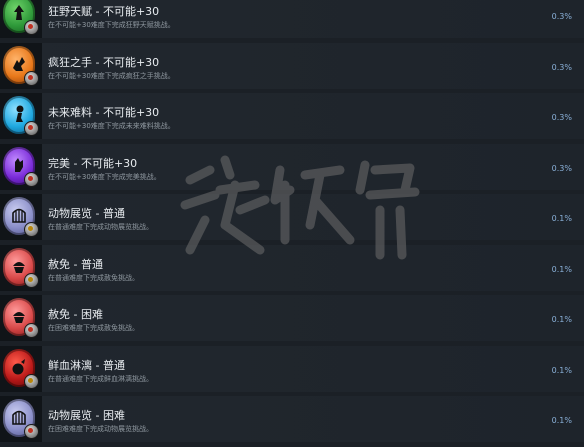 Image resolution: width=584 pixels, height=447 pixels. Describe the element at coordinates (75, 264) in the screenshot. I see `achievement-title: 赦免 - 普通` at that location.